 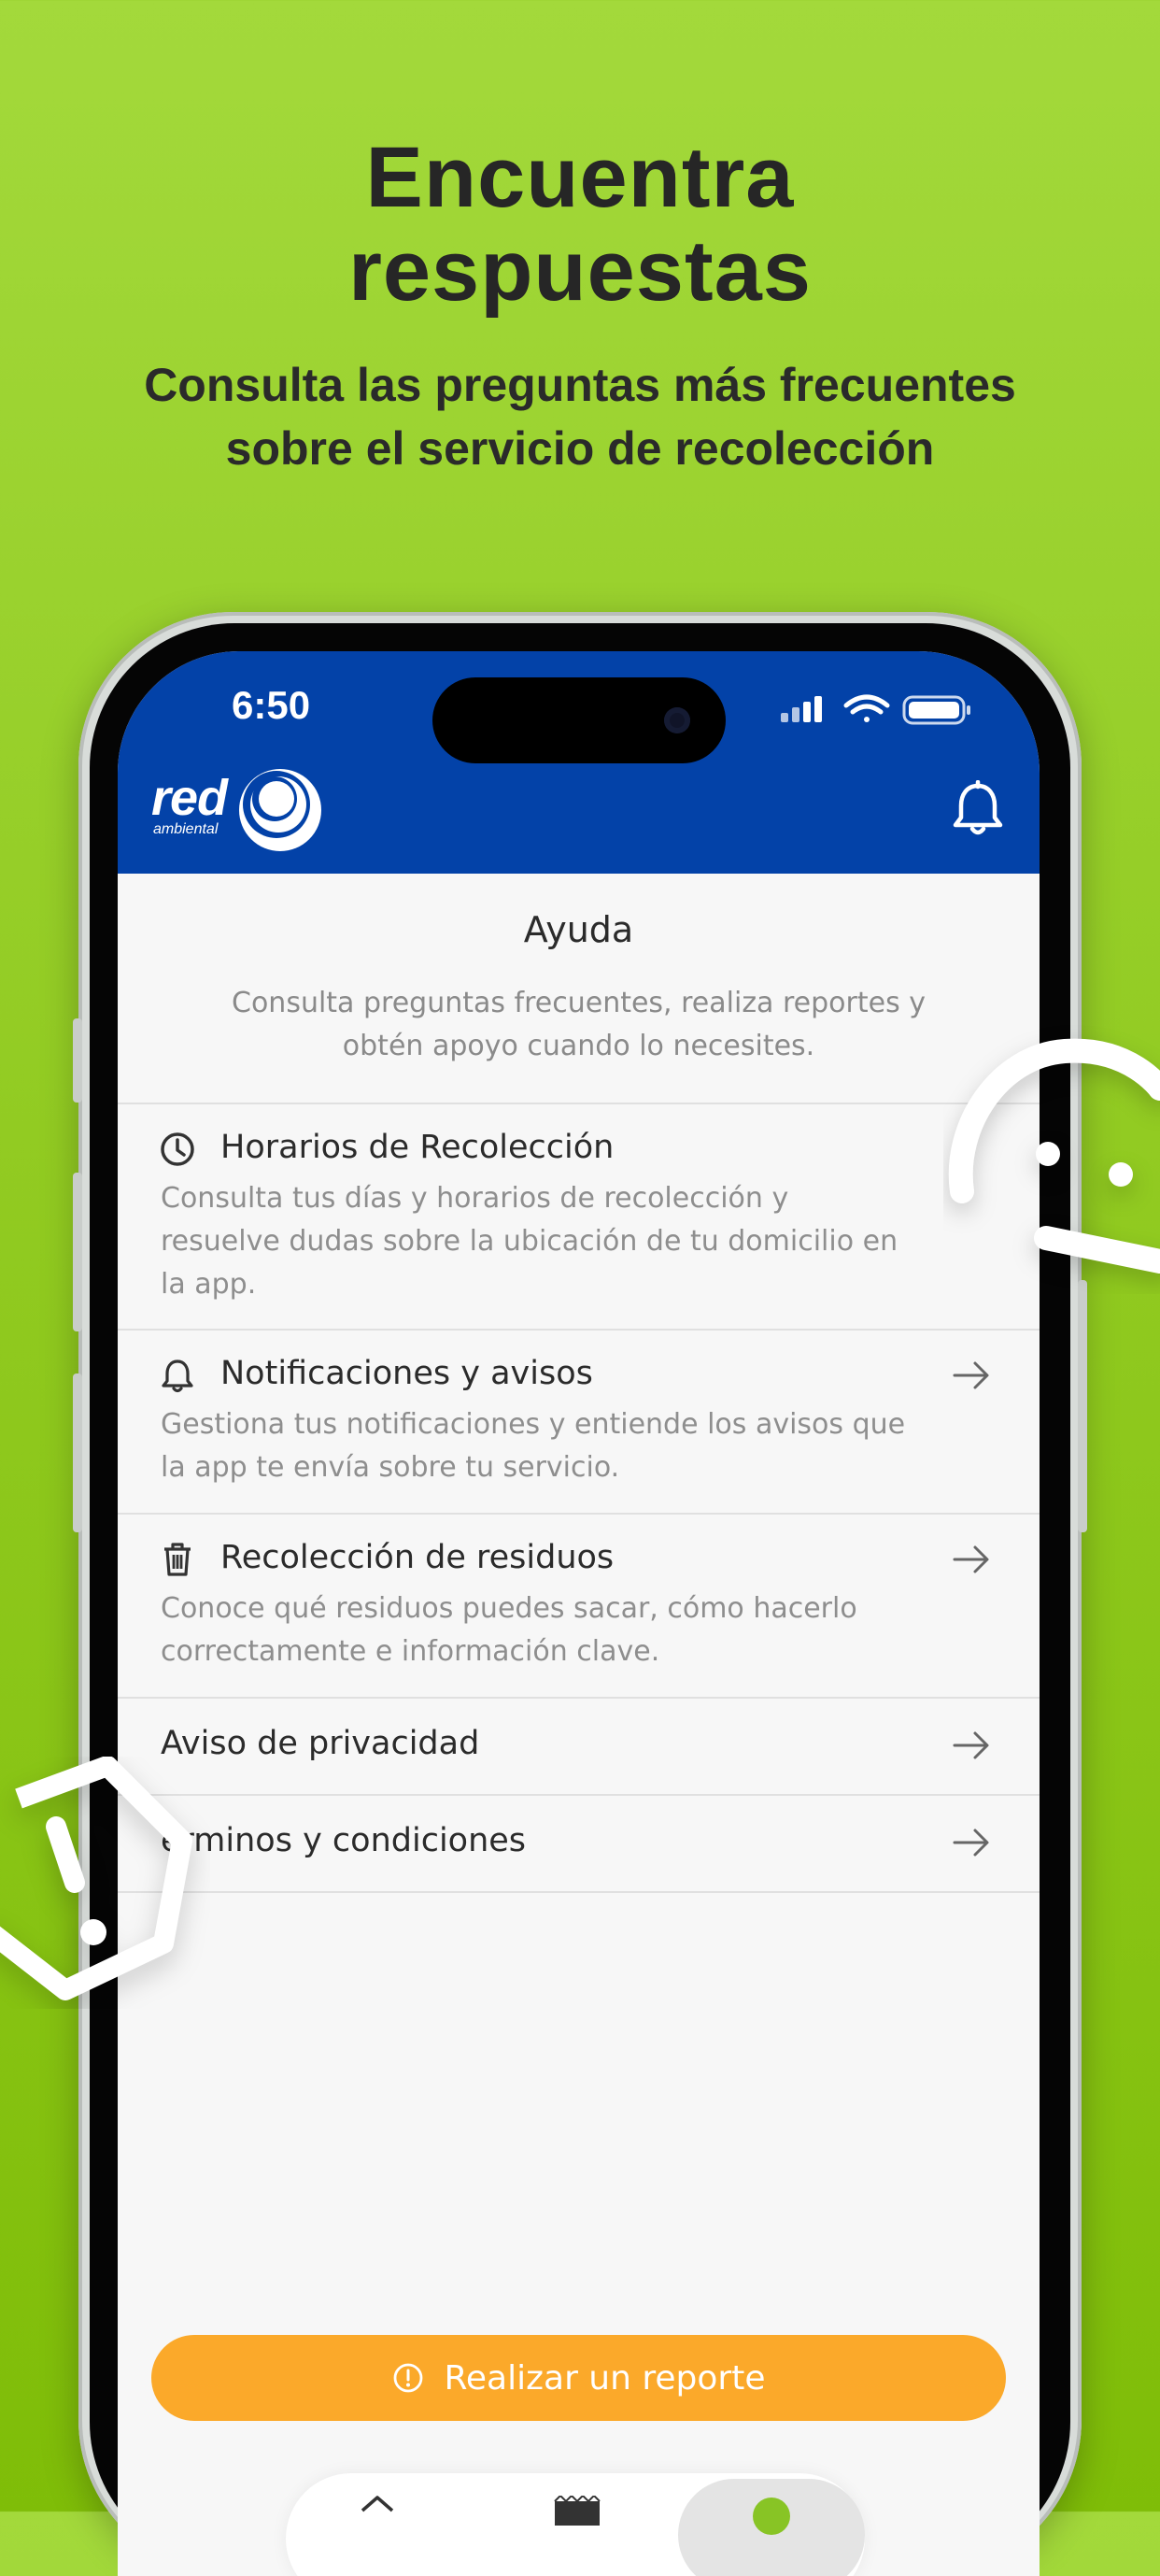 What do you see at coordinates (579, 1844) in the screenshot?
I see `help-item-terms: érminos y condiciones` at bounding box center [579, 1844].